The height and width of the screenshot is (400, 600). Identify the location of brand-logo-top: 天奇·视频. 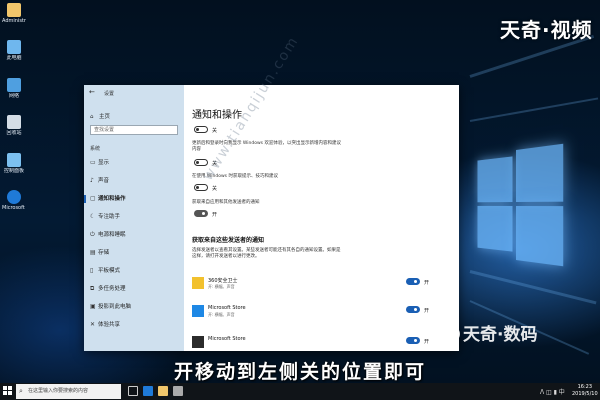
(546, 30).